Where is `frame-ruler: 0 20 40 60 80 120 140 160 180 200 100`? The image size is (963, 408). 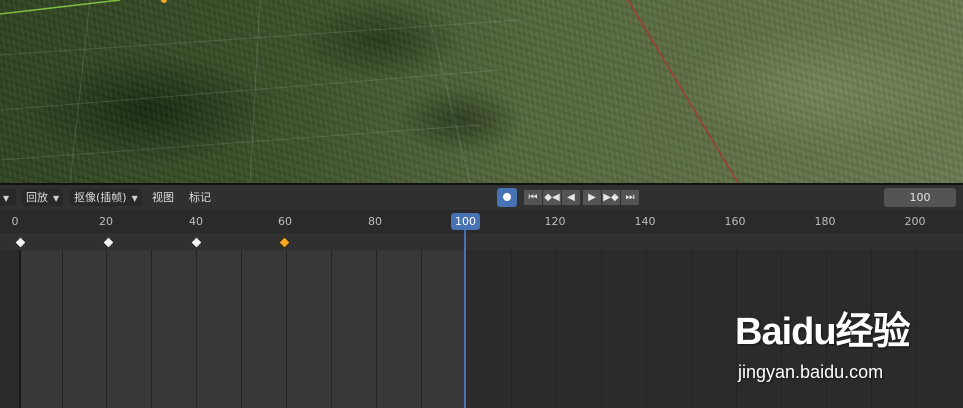
frame-ruler: 0 20 40 60 80 120 140 160 180 200 100 is located at coordinates (481, 221).